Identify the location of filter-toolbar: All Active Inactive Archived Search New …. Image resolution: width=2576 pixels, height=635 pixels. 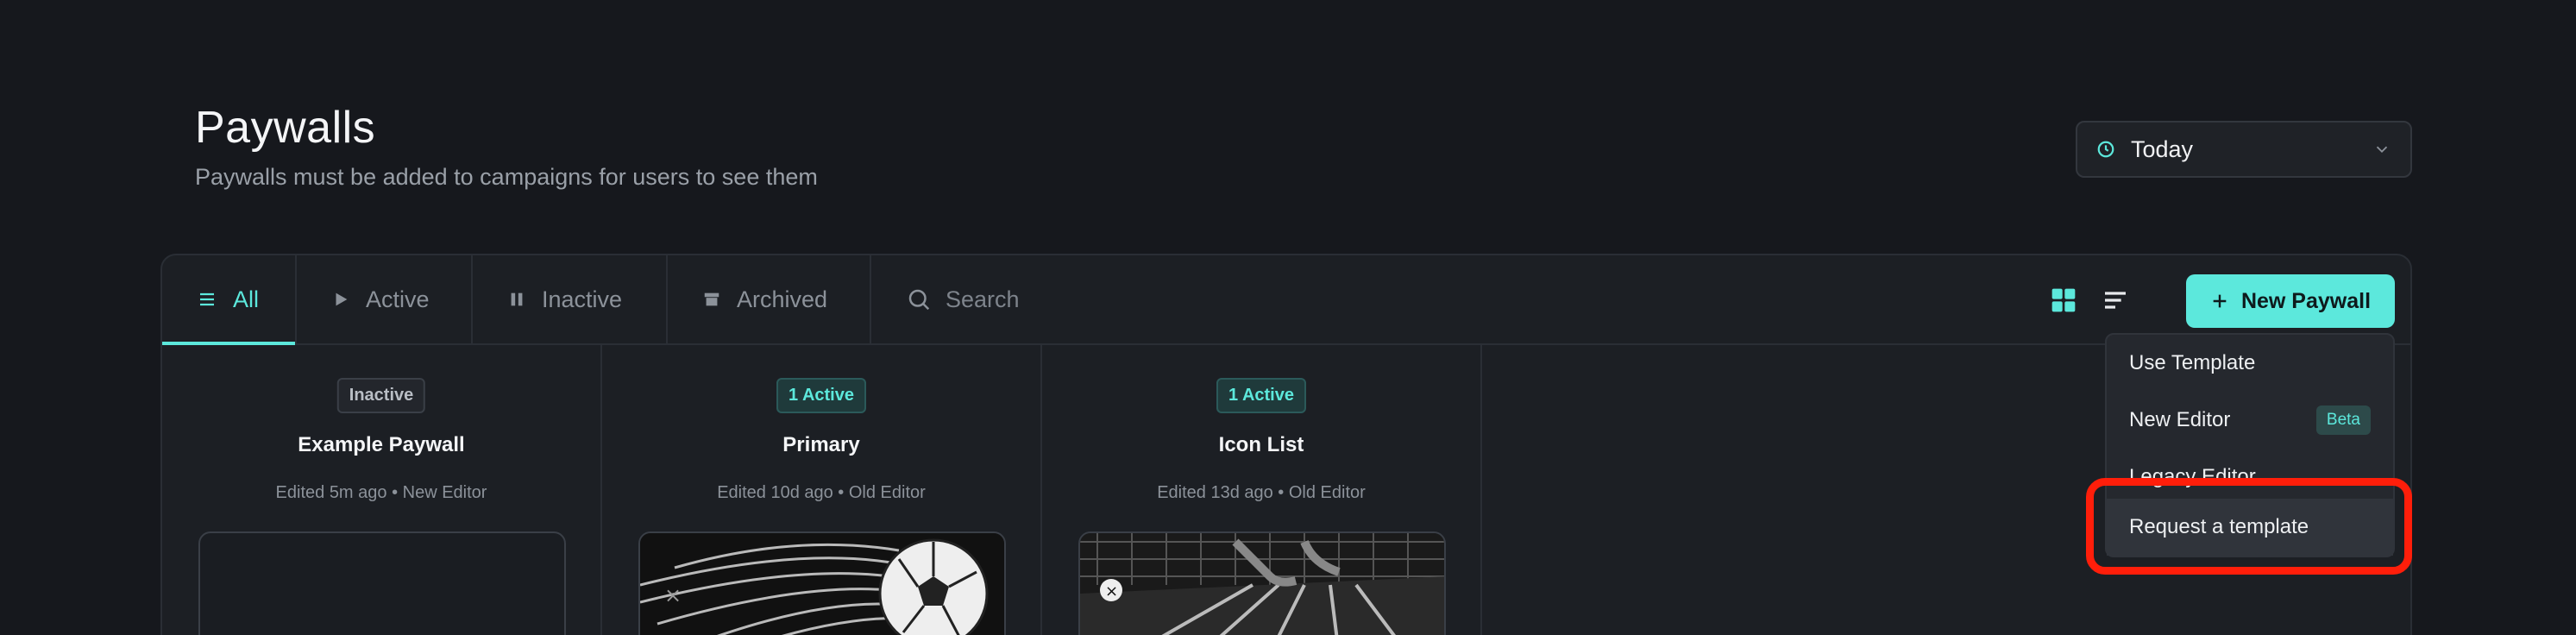
(1286, 300).